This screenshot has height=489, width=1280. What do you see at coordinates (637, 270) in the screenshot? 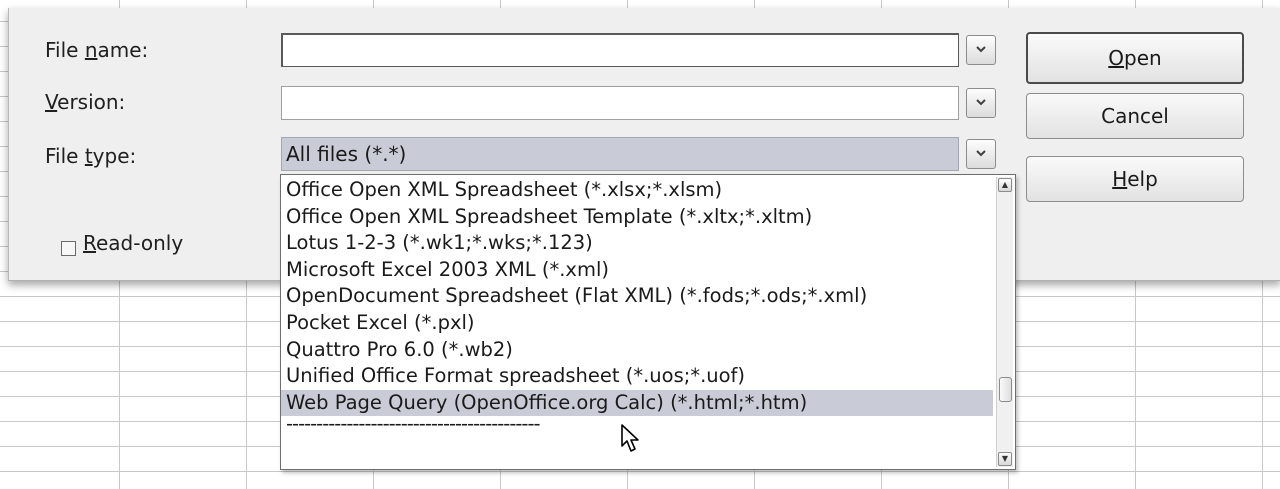
I see `file-type-option: Microsoft Excel 2003 XML (*.xml)` at bounding box center [637, 270].